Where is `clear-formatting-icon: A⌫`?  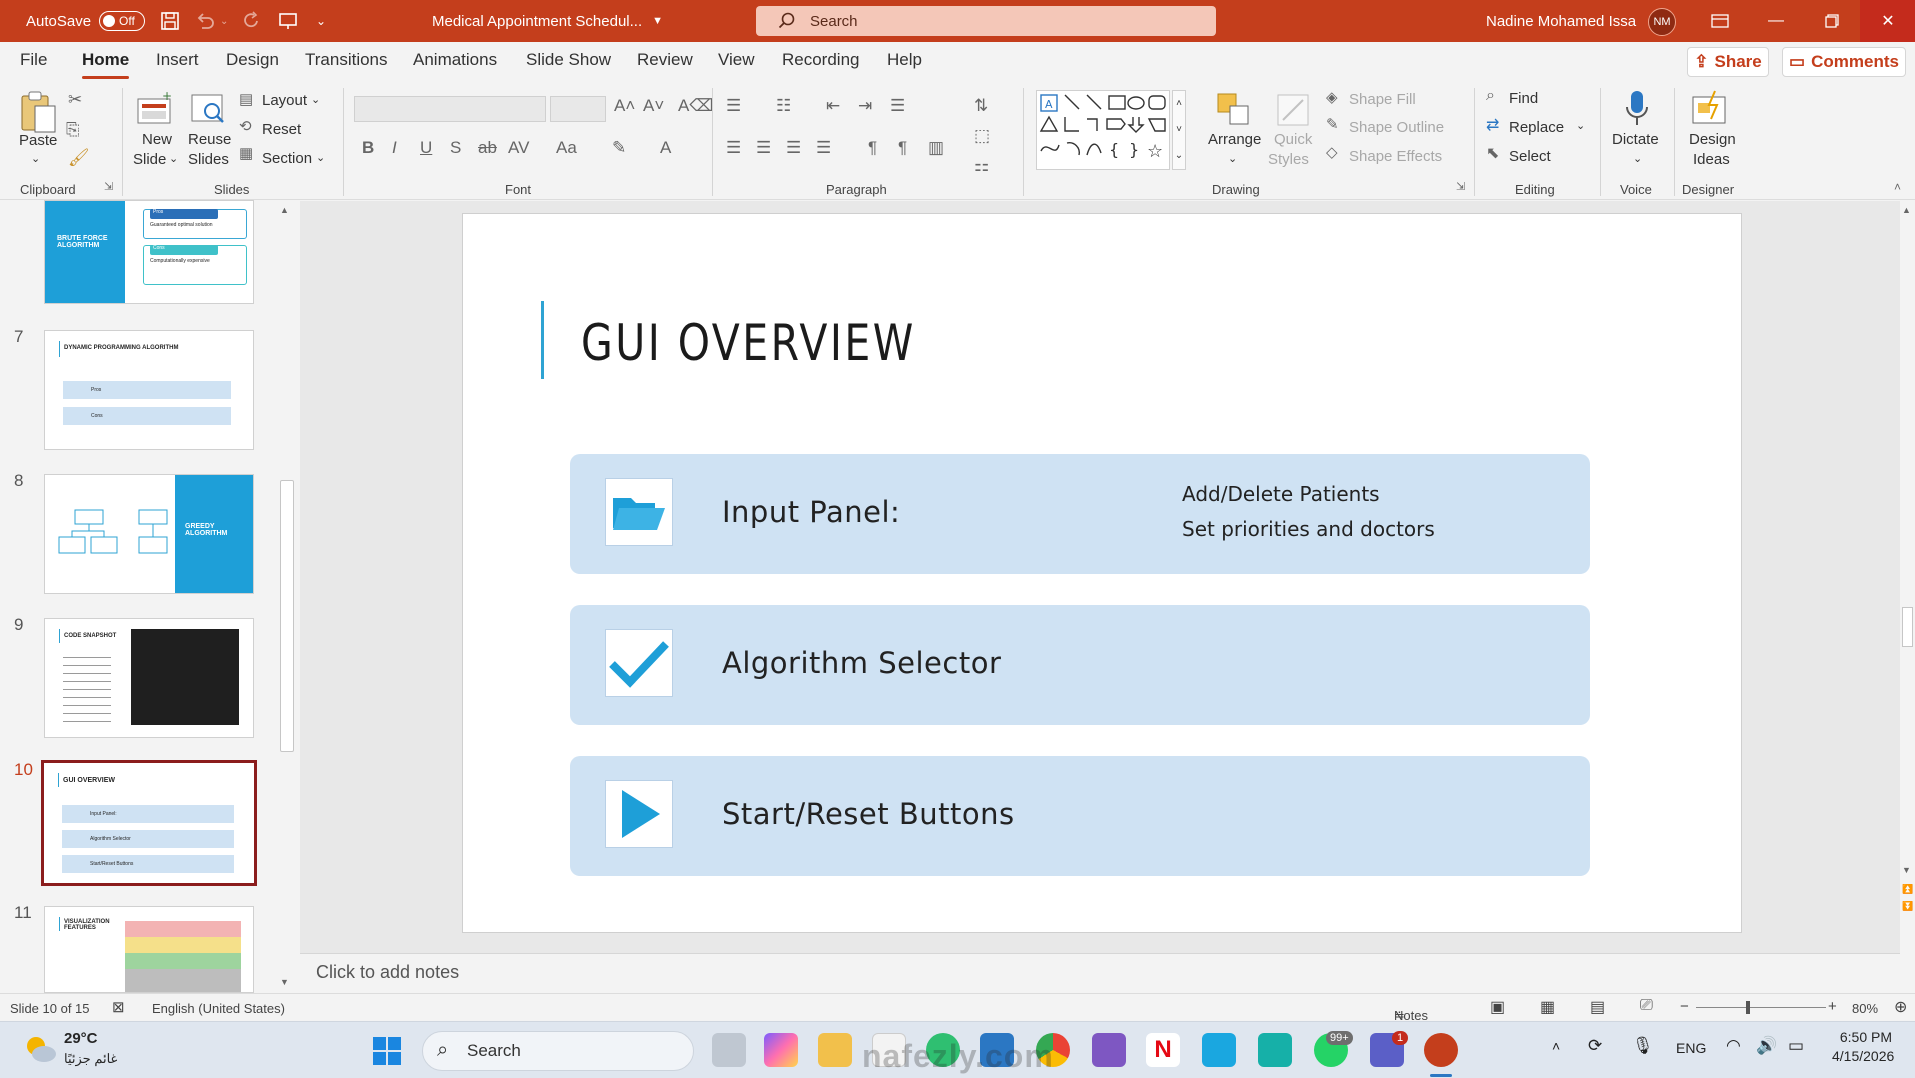
clear-formatting-icon: A⌫ is located at coordinates (695, 106).